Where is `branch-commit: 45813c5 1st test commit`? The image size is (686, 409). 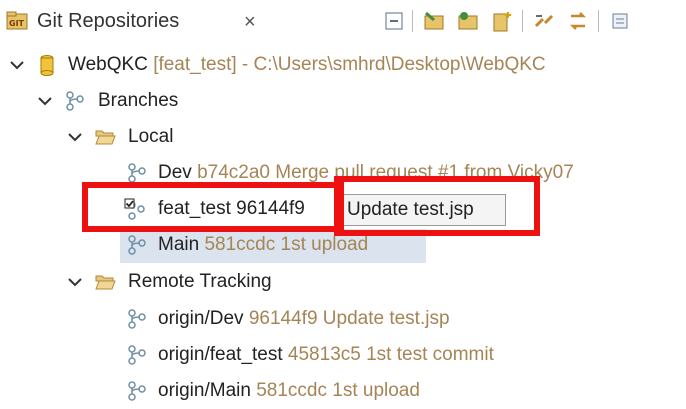
branch-commit: 45813c5 1st test commit is located at coordinates (390, 354).